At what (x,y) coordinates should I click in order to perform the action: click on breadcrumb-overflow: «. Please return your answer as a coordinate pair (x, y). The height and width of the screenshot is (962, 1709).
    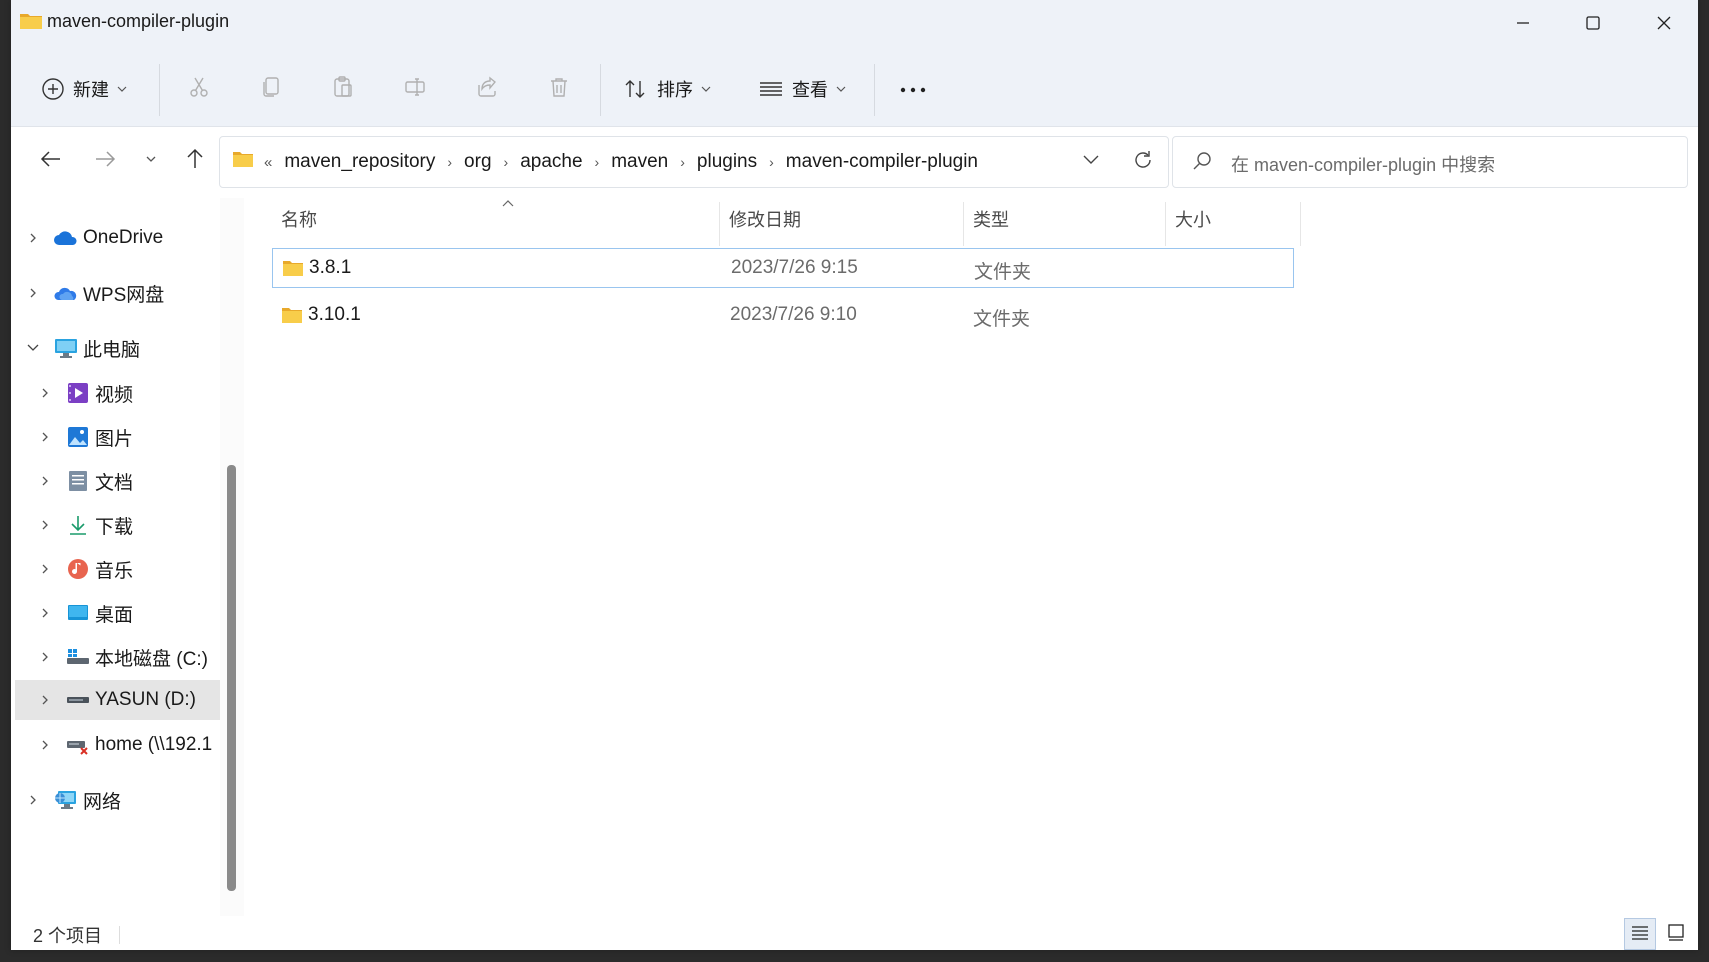
    Looking at the image, I should click on (268, 162).